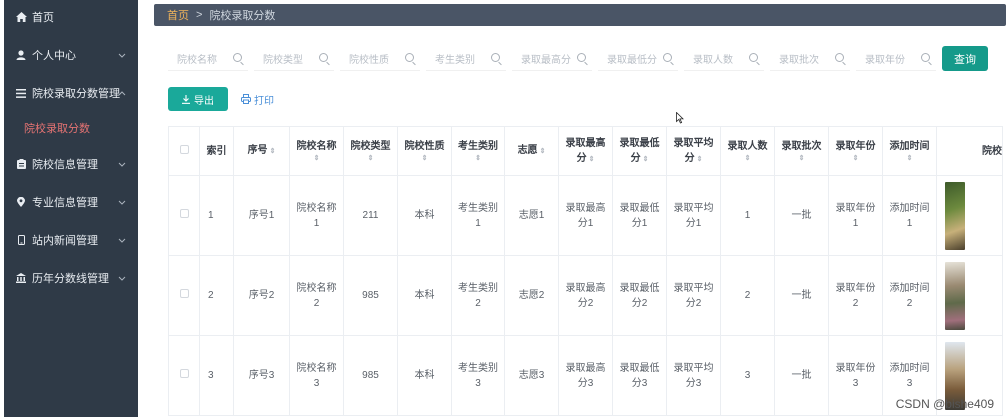 The image size is (1006, 417). I want to click on sidebar-item-label: 首页, so click(43, 18).